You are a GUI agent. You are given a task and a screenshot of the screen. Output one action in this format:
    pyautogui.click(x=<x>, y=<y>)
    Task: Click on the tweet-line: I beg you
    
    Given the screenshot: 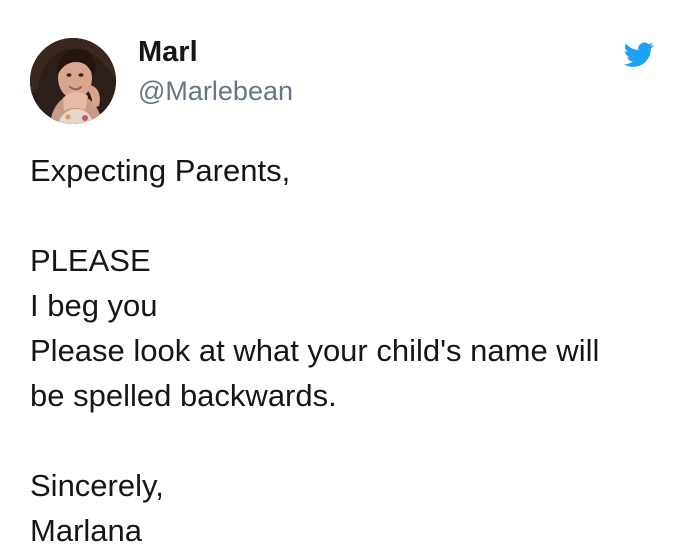 What is the action you would take?
    pyautogui.click(x=94, y=305)
    